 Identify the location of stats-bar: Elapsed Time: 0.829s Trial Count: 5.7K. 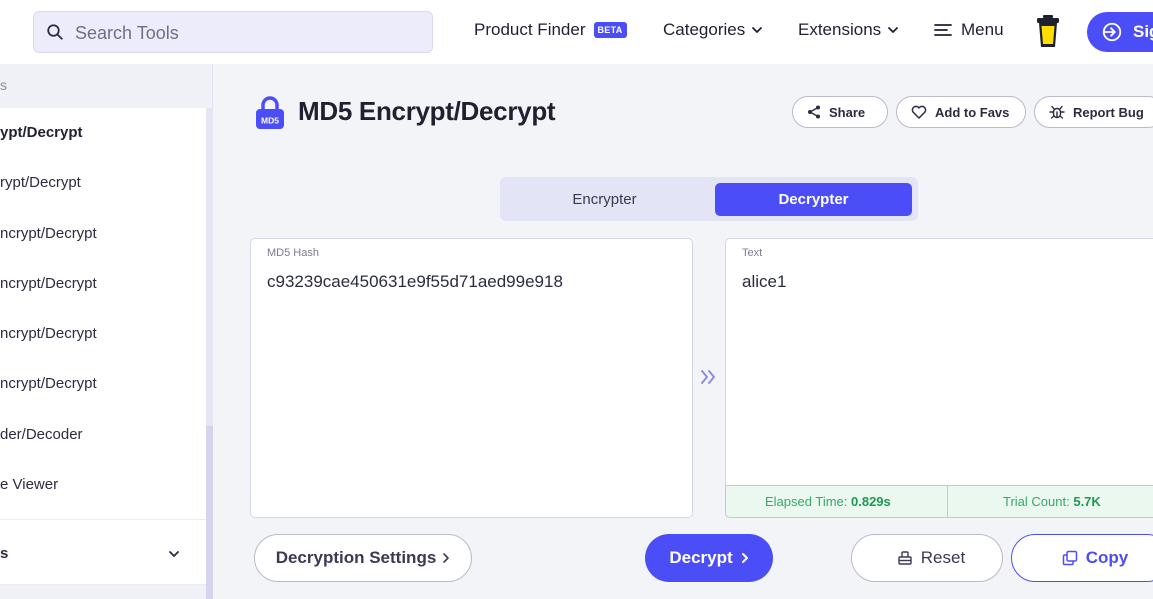
(939, 501).